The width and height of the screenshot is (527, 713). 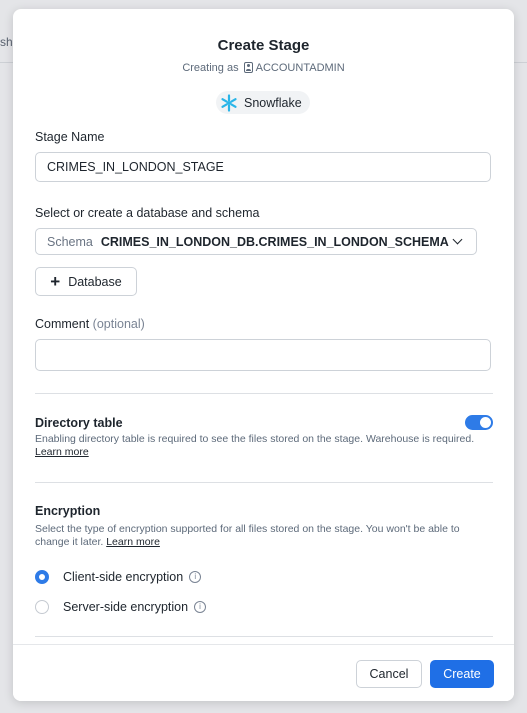 I want to click on stage-name-label: Stage Name, so click(x=70, y=137).